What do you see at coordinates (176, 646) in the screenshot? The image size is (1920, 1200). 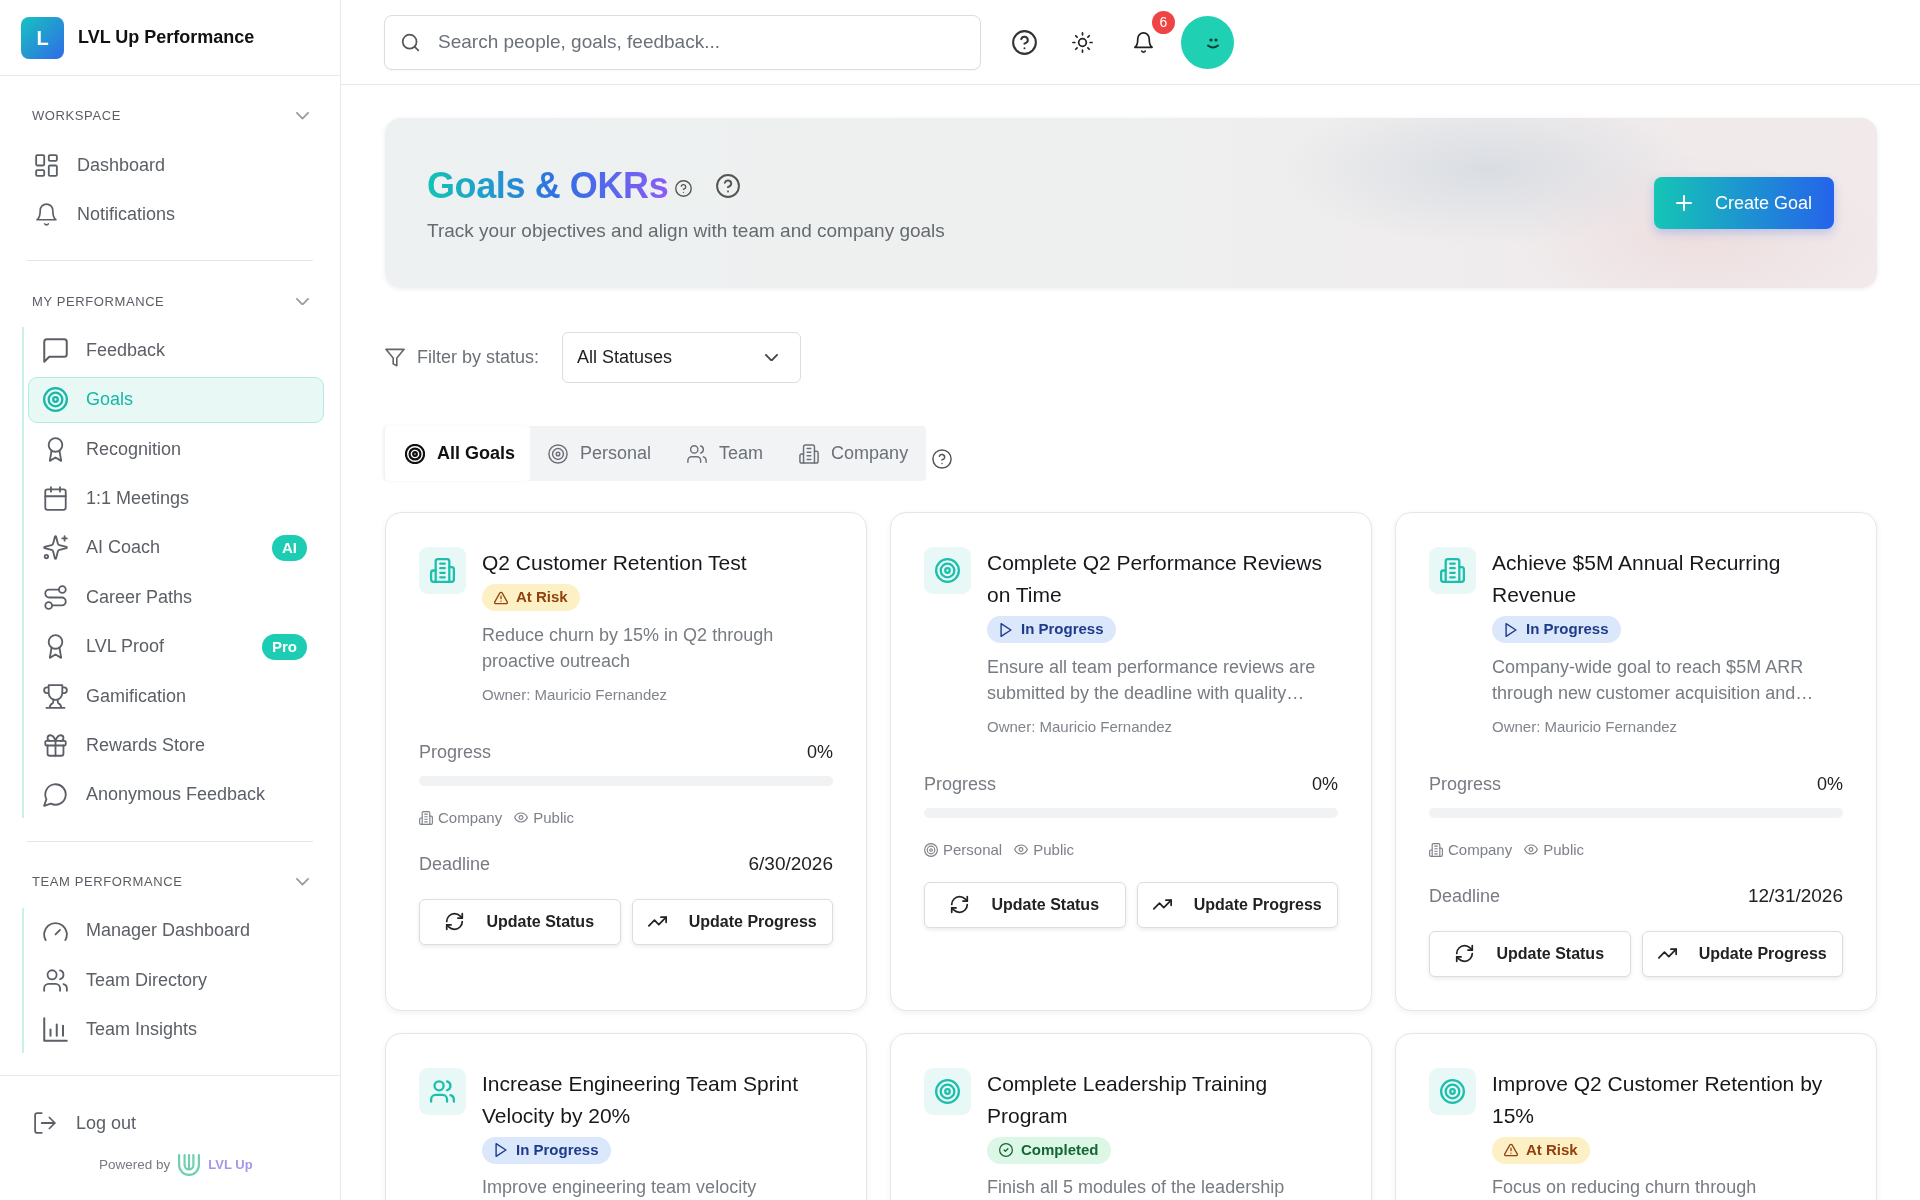 I see `nav-item: LVL Proof Pro` at bounding box center [176, 646].